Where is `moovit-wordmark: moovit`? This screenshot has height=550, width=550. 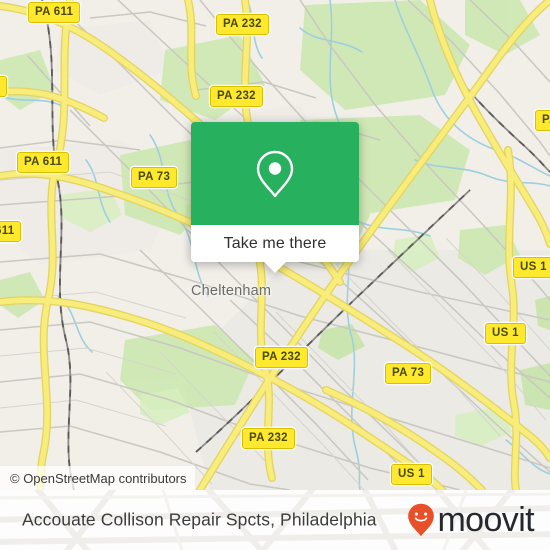 moovit-wordmark: moovit is located at coordinates (485, 520).